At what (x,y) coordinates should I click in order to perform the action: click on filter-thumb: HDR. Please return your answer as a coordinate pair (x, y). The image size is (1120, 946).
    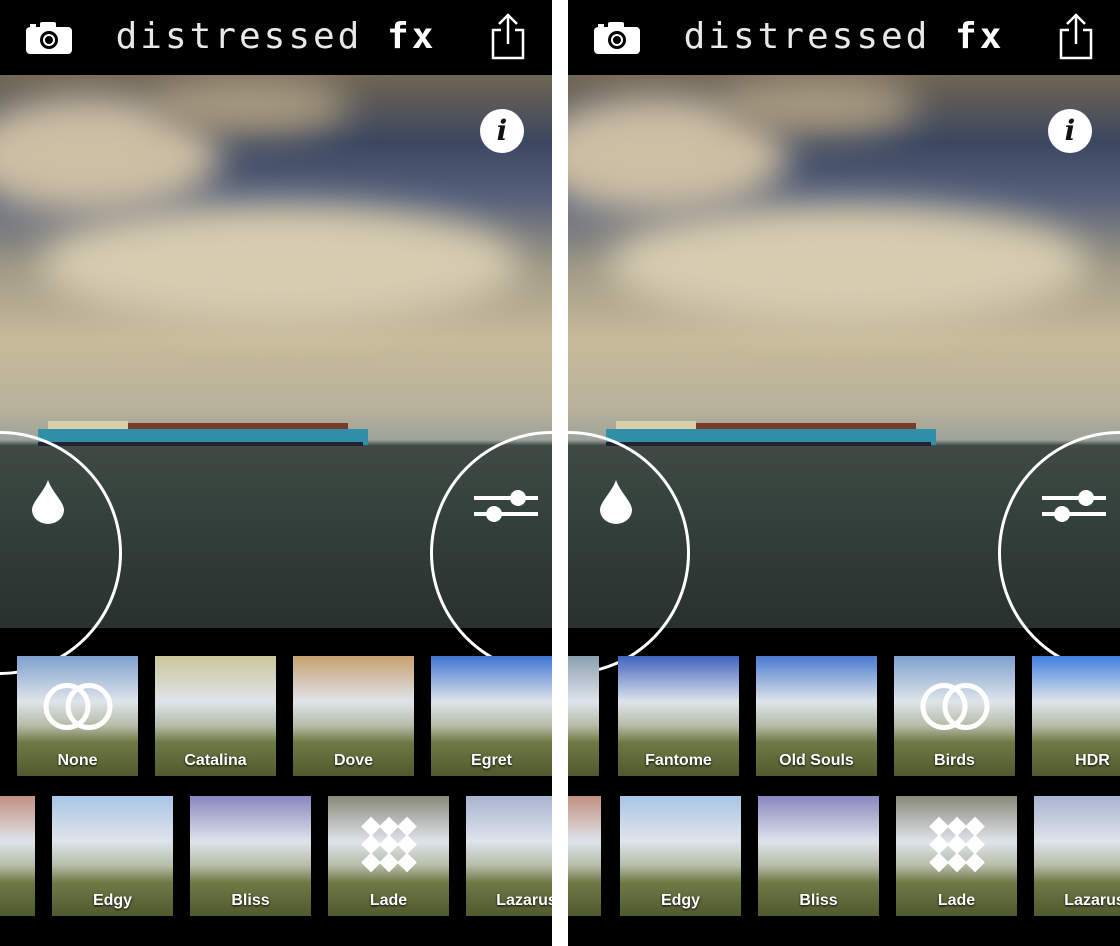
    Looking at the image, I should click on (1076, 716).